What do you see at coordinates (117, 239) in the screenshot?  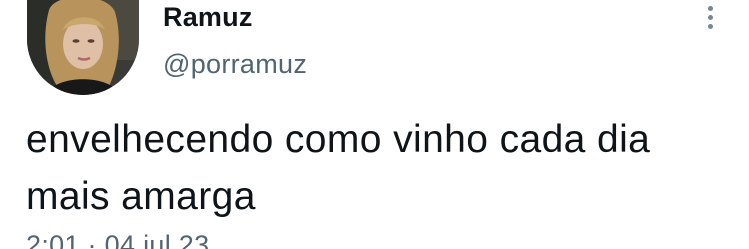 I see `tweet-timestamp: 2:01 · 04 jul 23` at bounding box center [117, 239].